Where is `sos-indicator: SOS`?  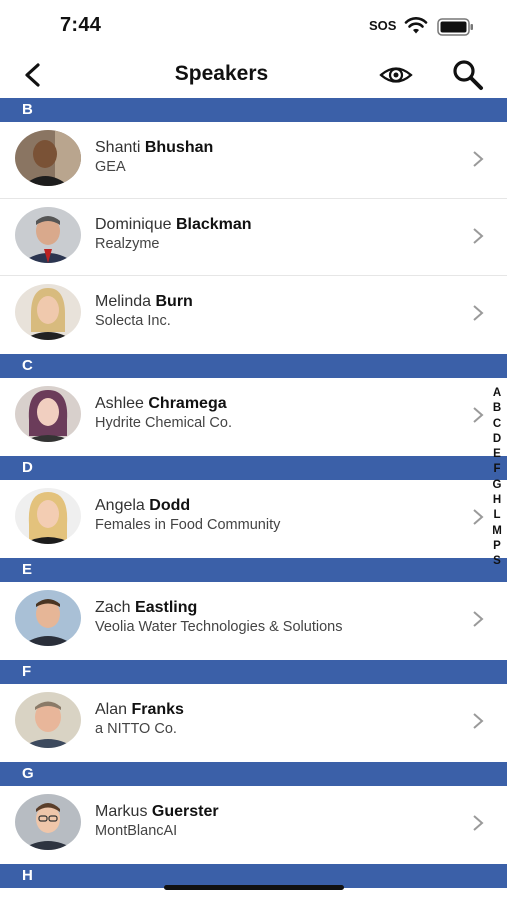
sos-indicator: SOS is located at coordinates (383, 25).